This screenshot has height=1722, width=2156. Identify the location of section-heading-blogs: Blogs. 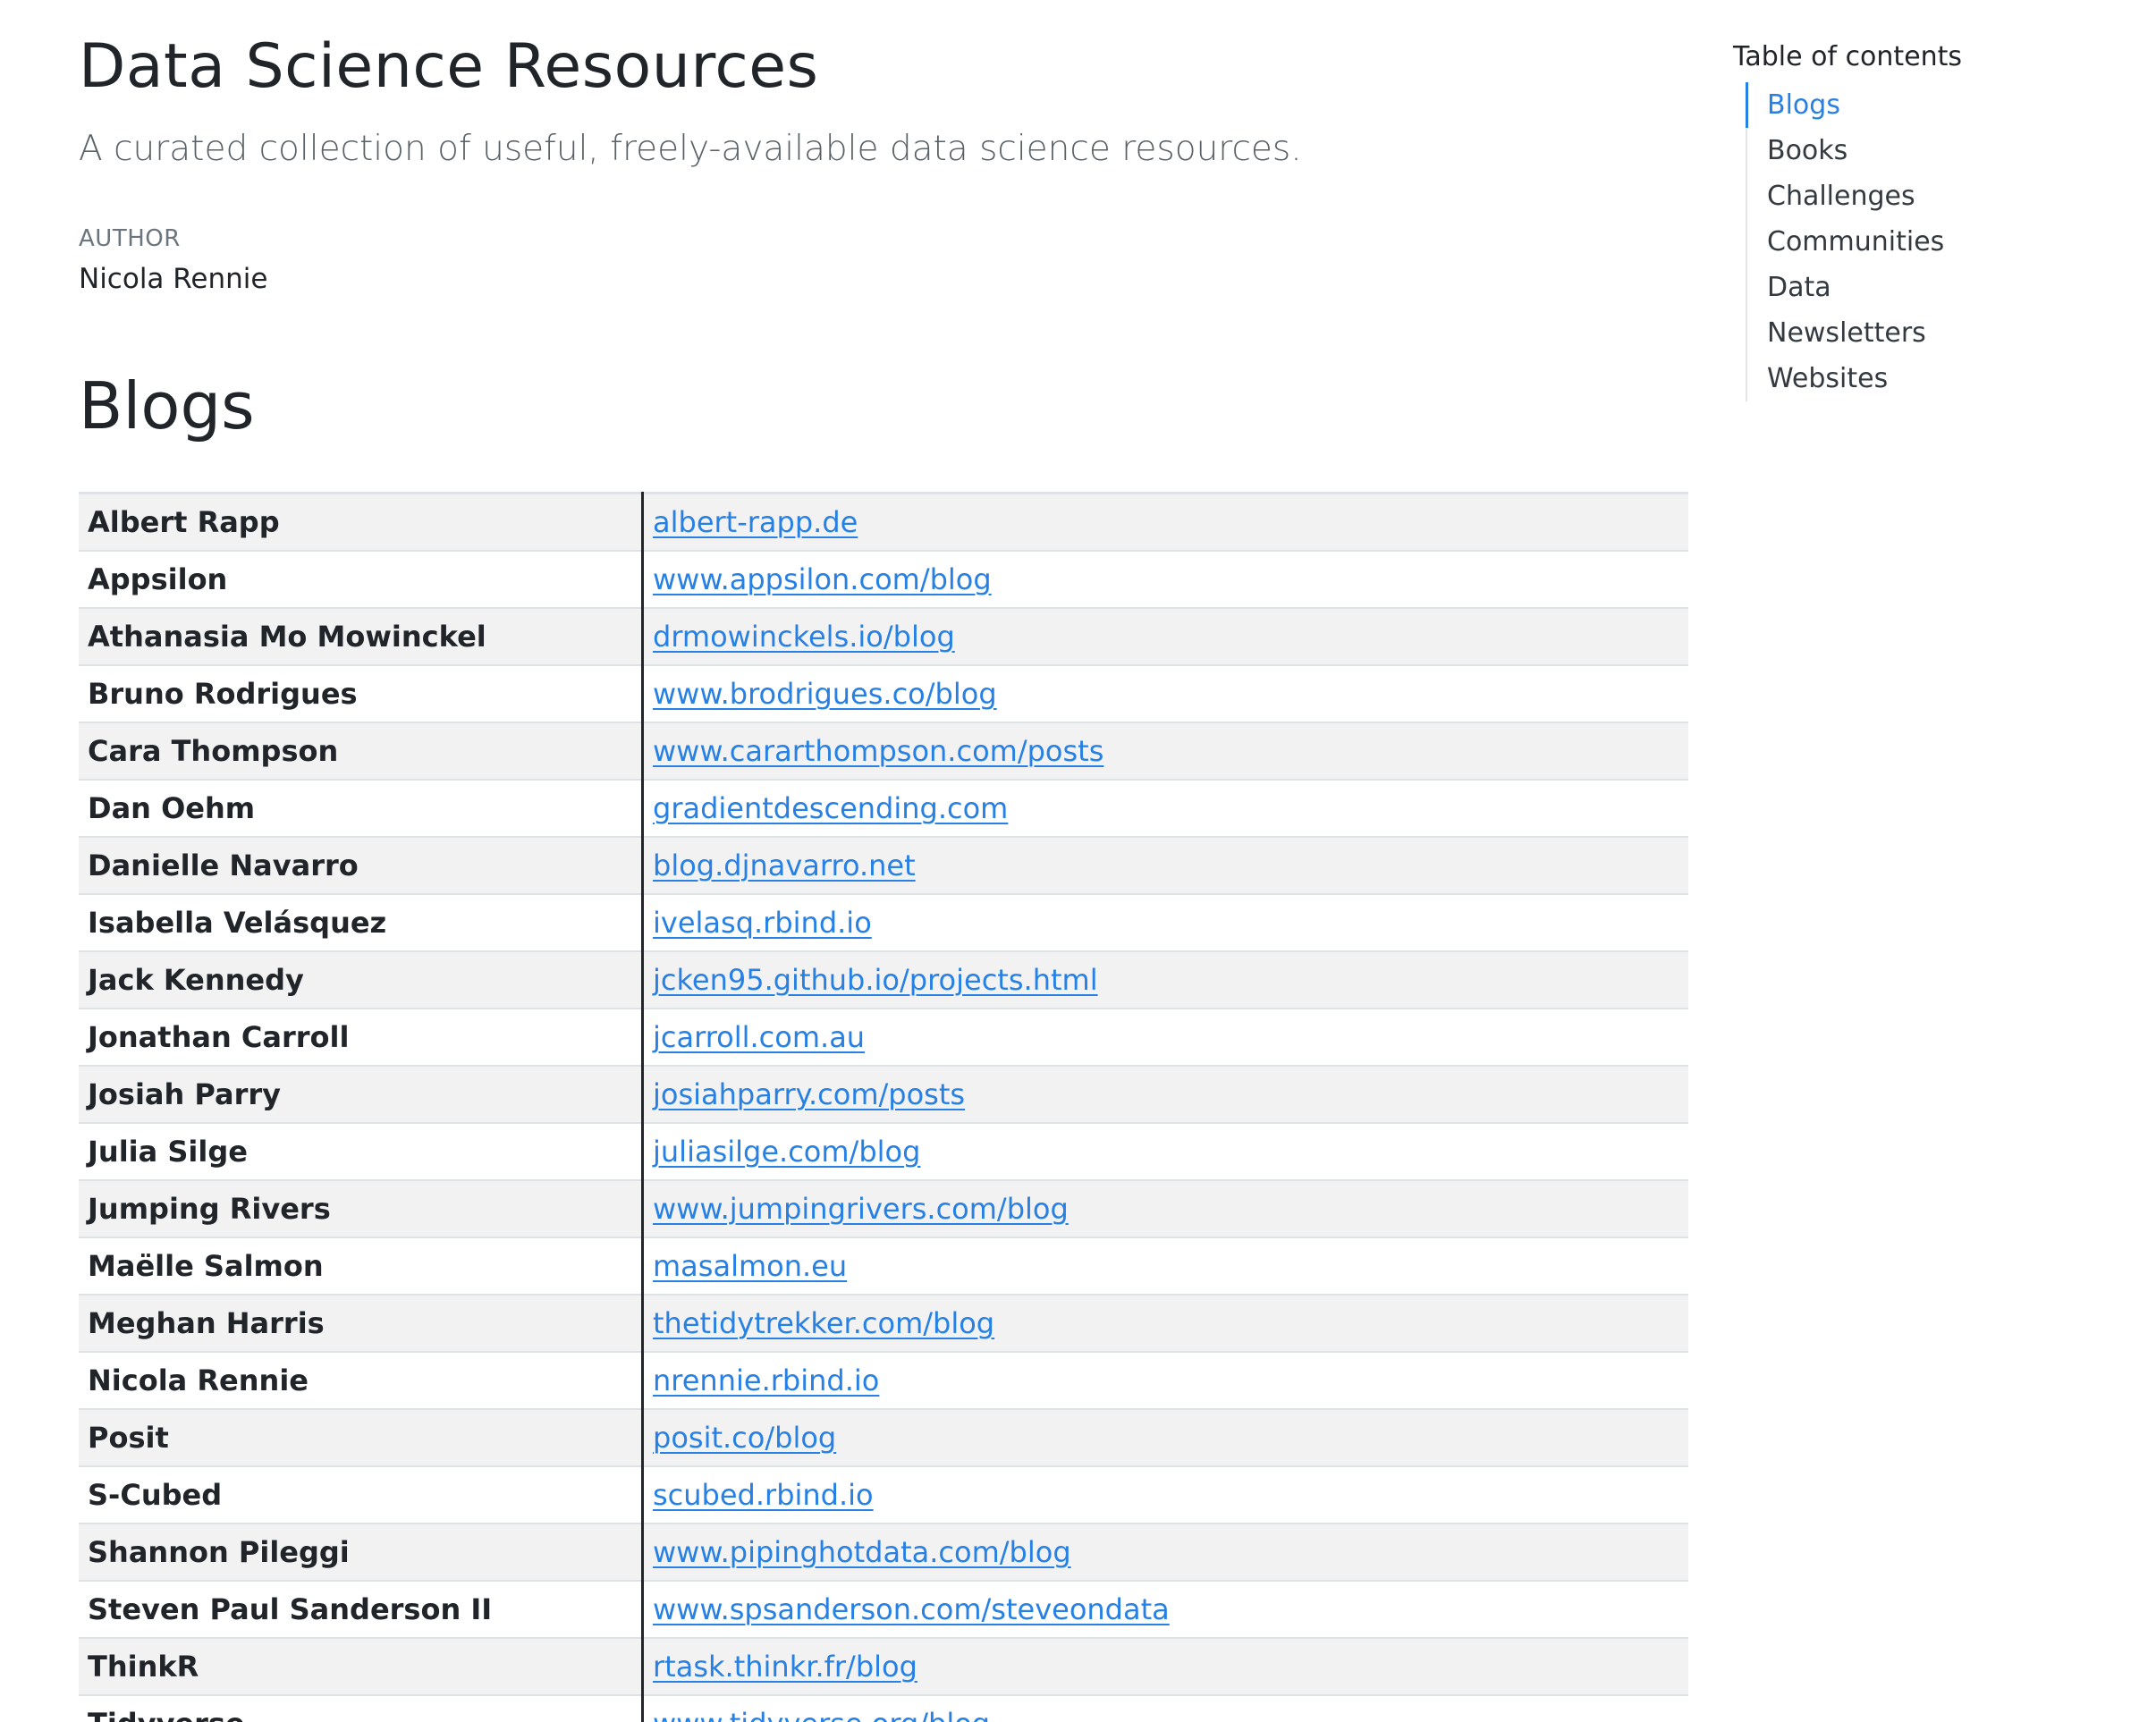
(167, 405).